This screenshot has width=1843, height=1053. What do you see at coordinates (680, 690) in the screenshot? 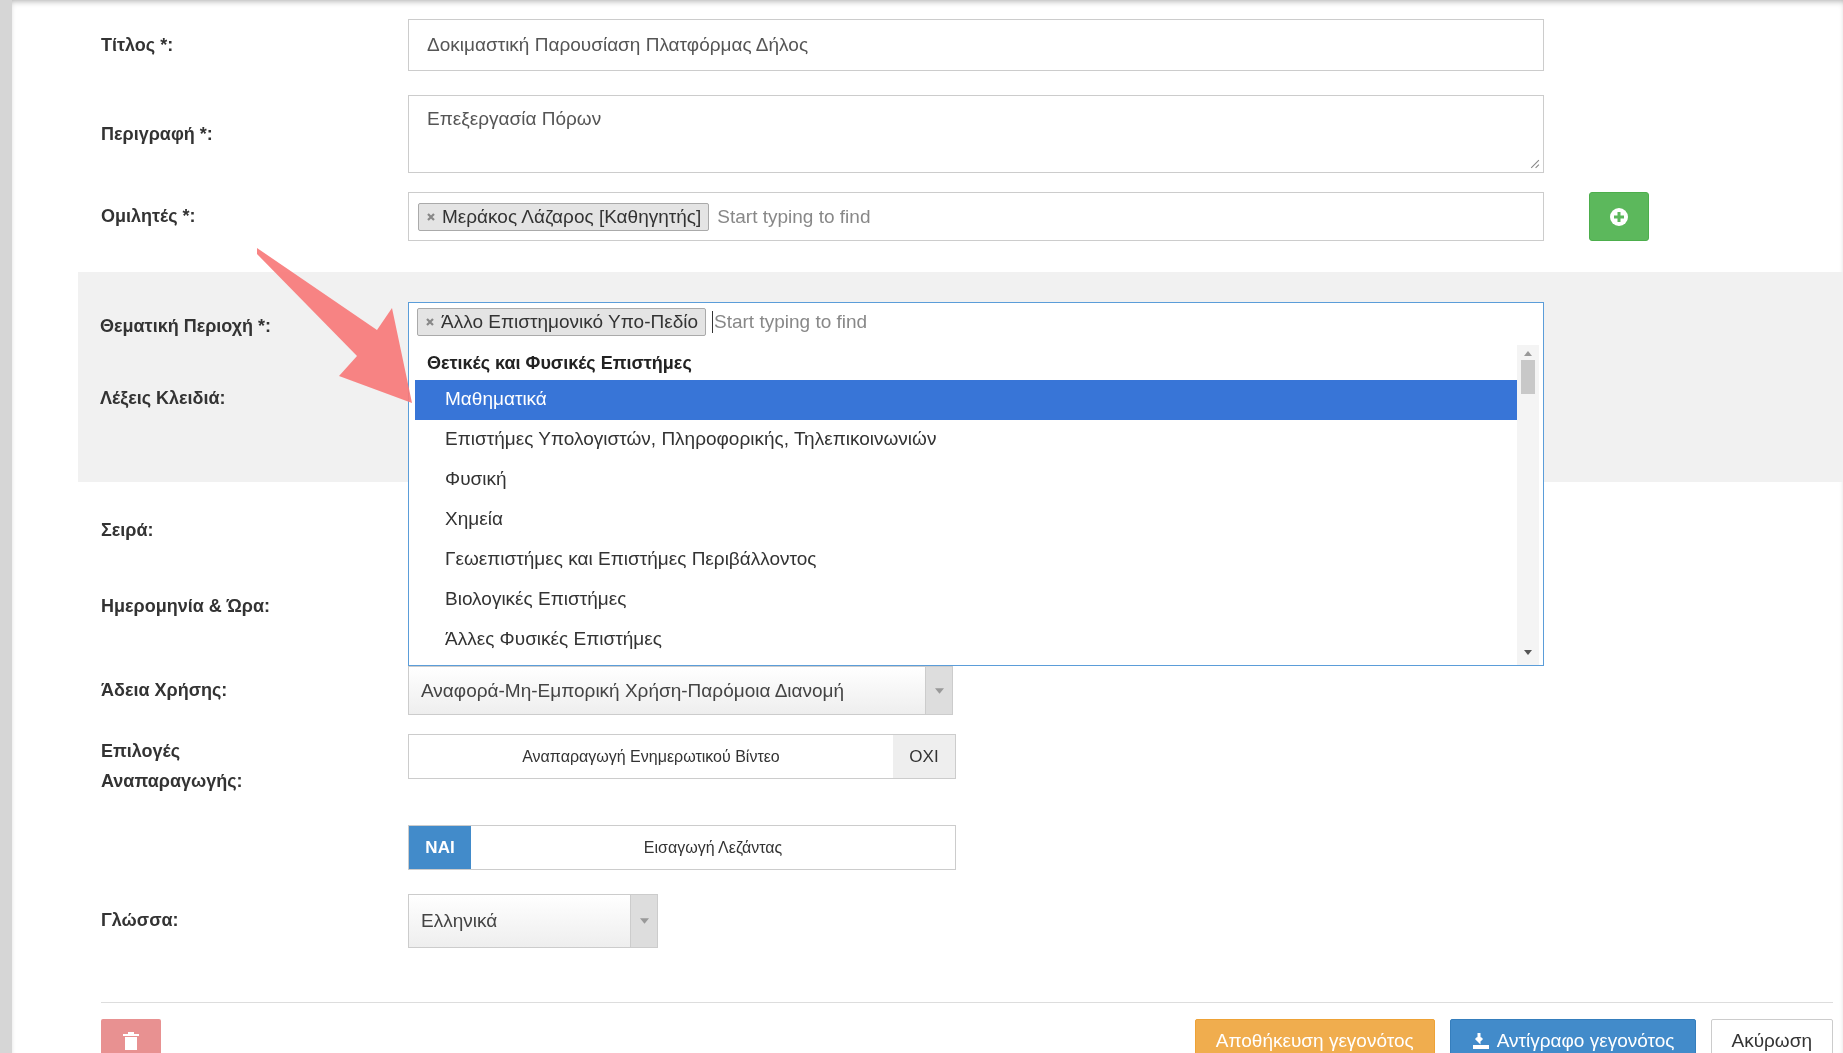
I see `license-select: Αναφορά-Μη-Εμπορική Χρήση-Παρόμοια Διανομή` at bounding box center [680, 690].